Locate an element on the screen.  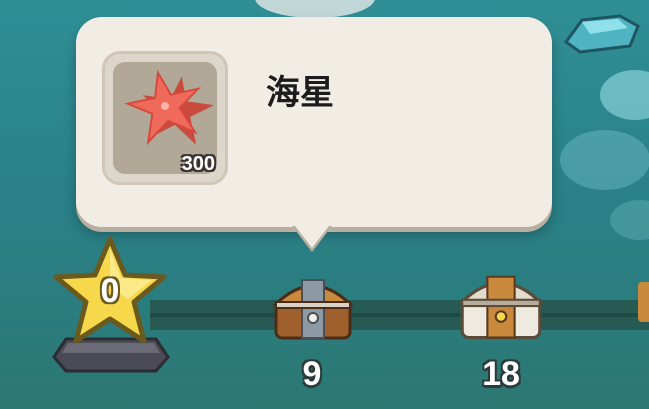
chest-milestone-label: 9 is located at coordinates (312, 374).